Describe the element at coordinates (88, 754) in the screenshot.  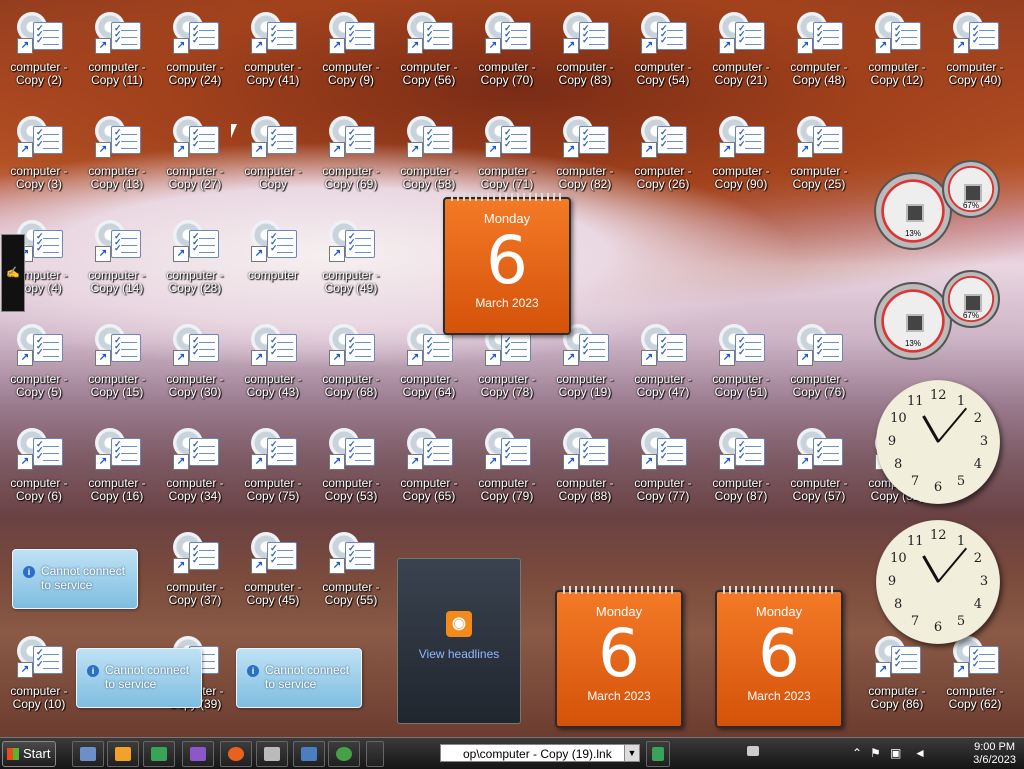
I see `quicklaunch-computer-icon` at that location.